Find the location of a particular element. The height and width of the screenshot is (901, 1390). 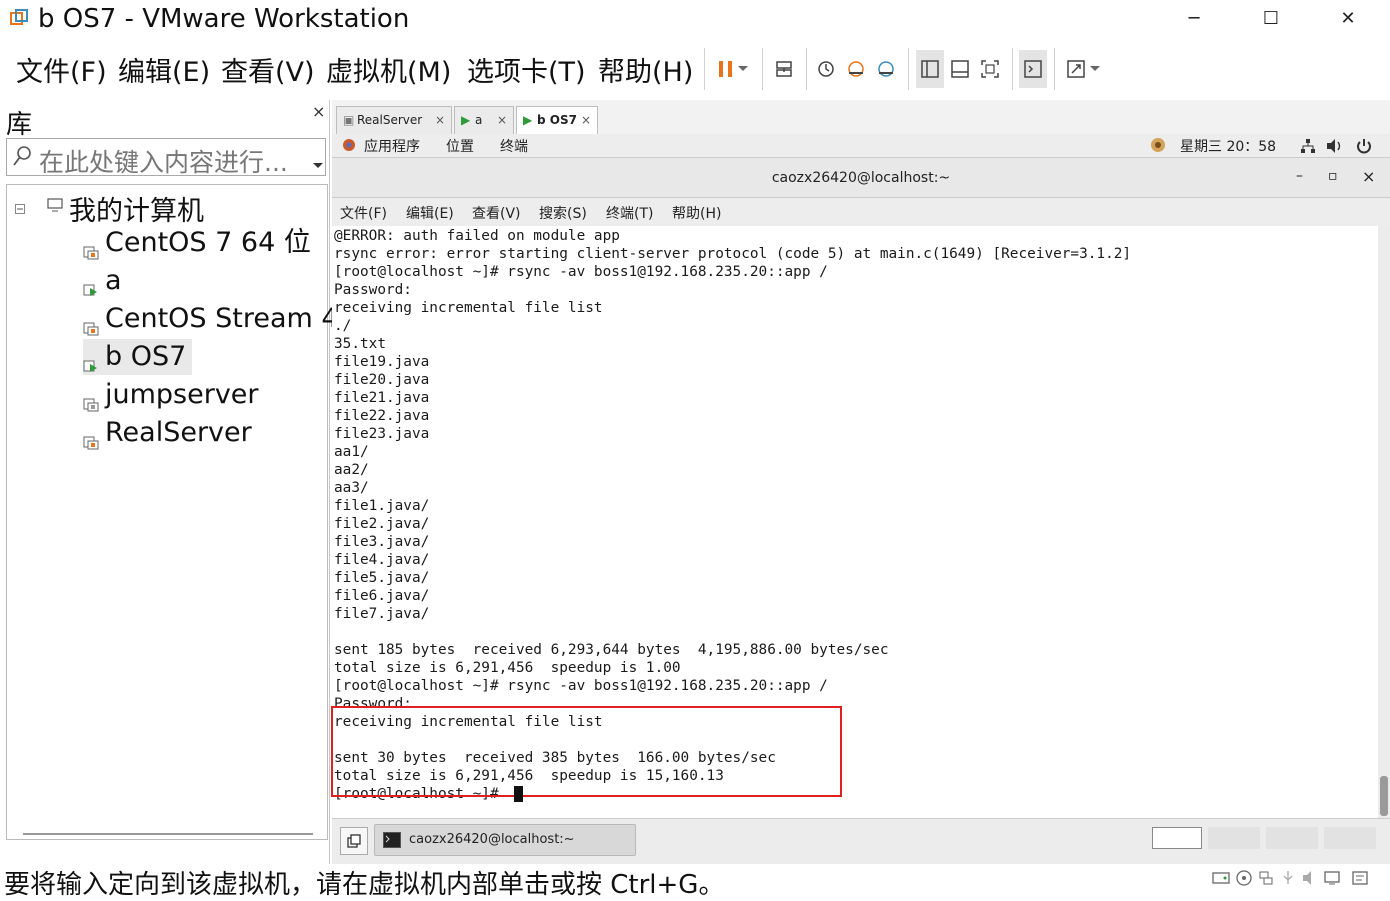

send-ctrl-alt-del-icon is located at coordinates (784, 69).